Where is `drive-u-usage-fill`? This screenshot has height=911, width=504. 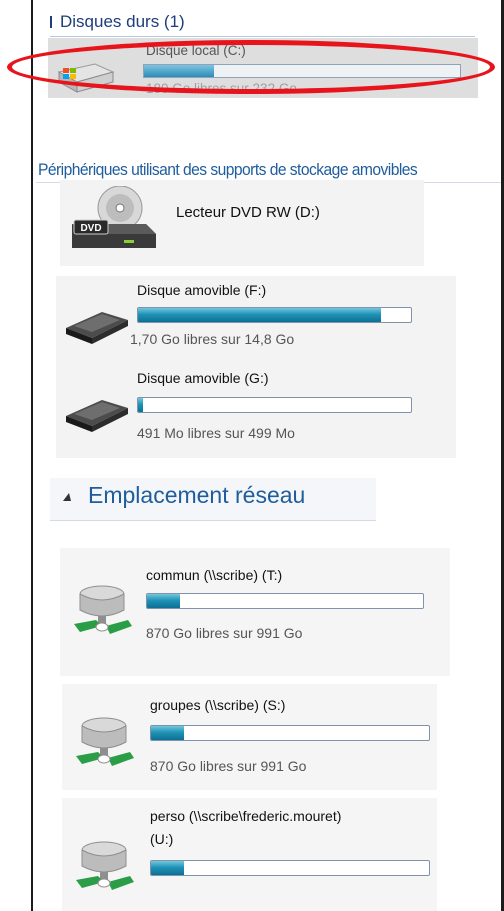
drive-u-usage-fill is located at coordinates (168, 868).